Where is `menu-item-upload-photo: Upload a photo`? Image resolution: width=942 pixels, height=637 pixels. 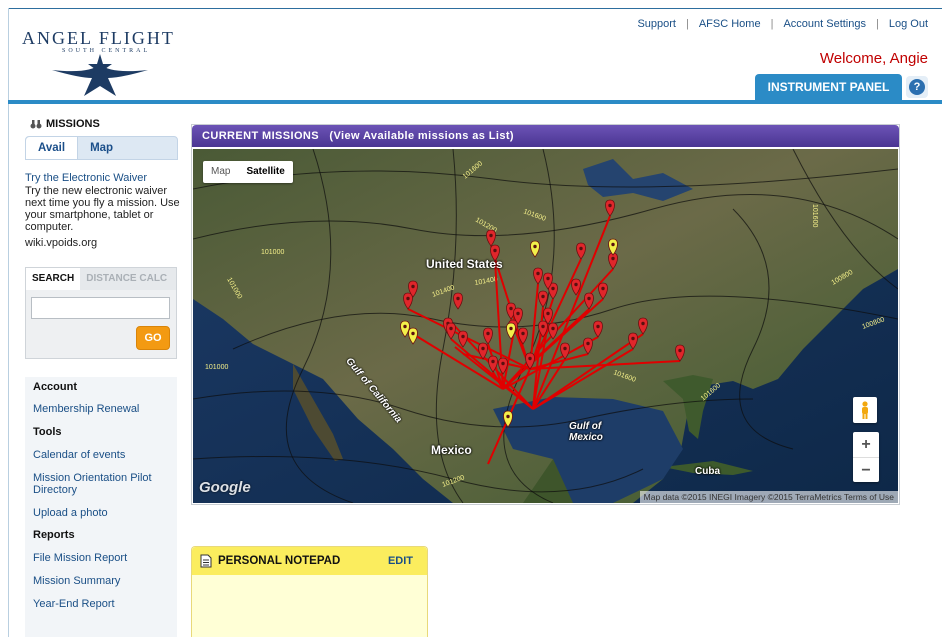
menu-item-upload-photo: Upload a photo is located at coordinates (103, 513).